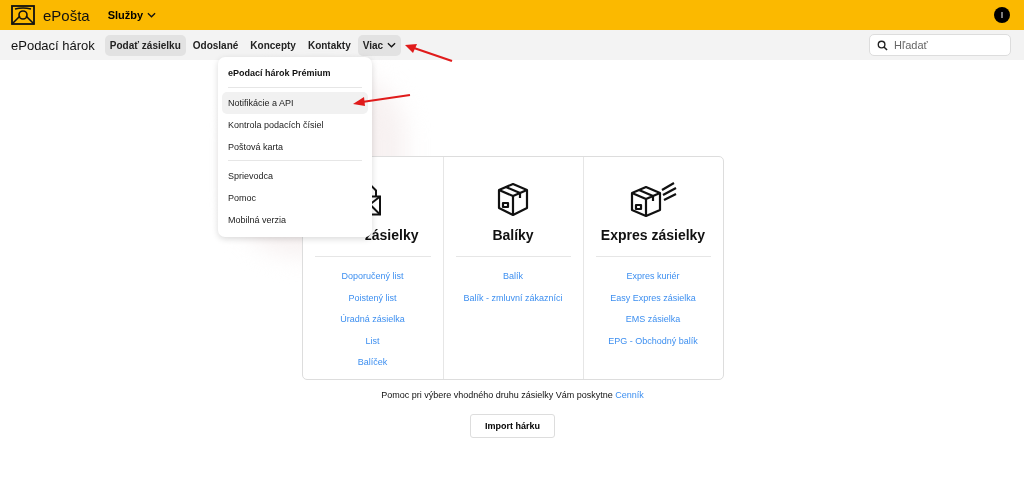 The image size is (1024, 486). Describe the element at coordinates (372, 362) in the screenshot. I see `shipment-link: Balíček` at that location.